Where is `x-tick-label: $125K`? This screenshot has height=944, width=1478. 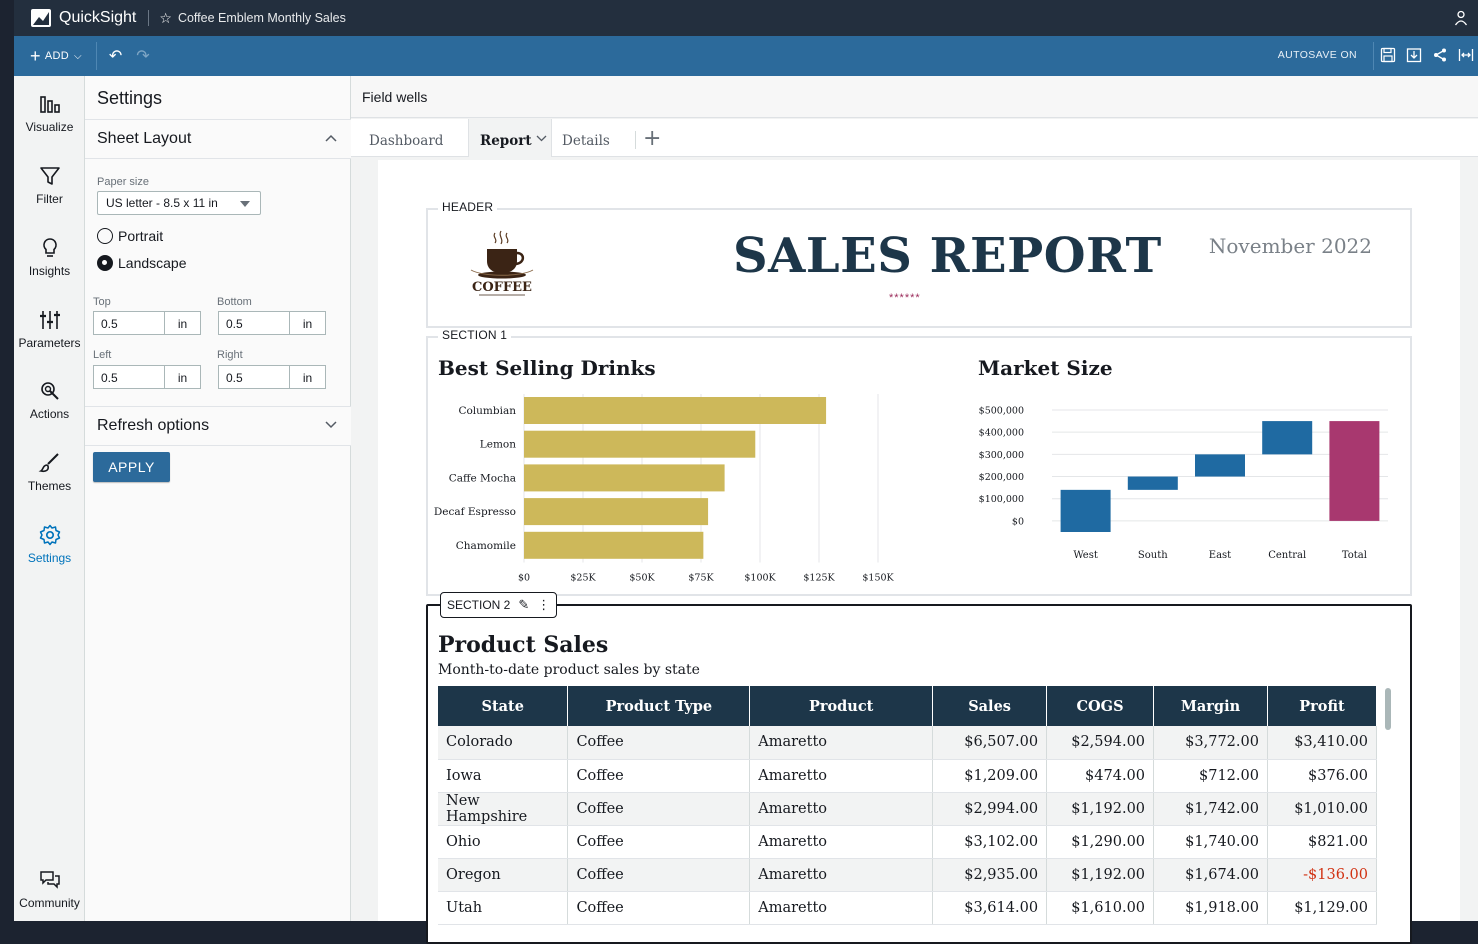 x-tick-label: $125K is located at coordinates (819, 578).